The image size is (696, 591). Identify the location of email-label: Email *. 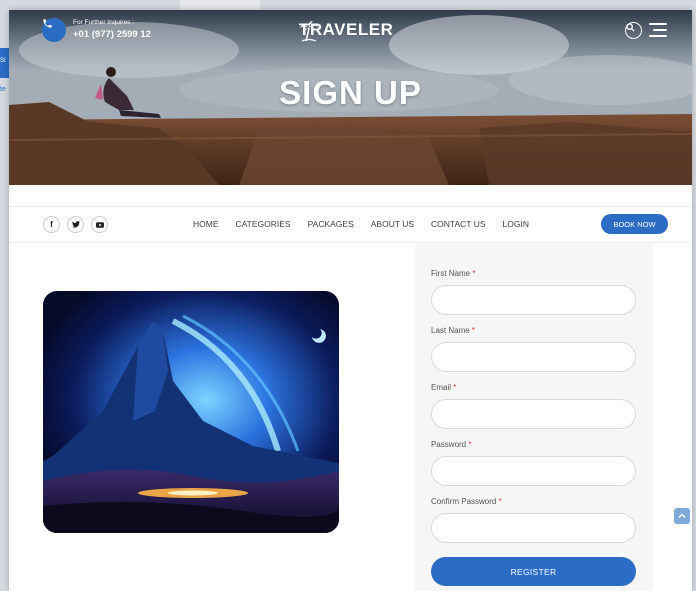
(444, 387).